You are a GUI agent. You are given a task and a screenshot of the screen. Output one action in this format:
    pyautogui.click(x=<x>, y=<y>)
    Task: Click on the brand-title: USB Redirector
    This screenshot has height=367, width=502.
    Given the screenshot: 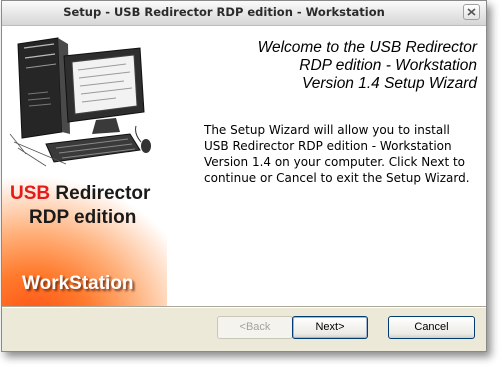 What is the action you would take?
    pyautogui.click(x=80, y=194)
    